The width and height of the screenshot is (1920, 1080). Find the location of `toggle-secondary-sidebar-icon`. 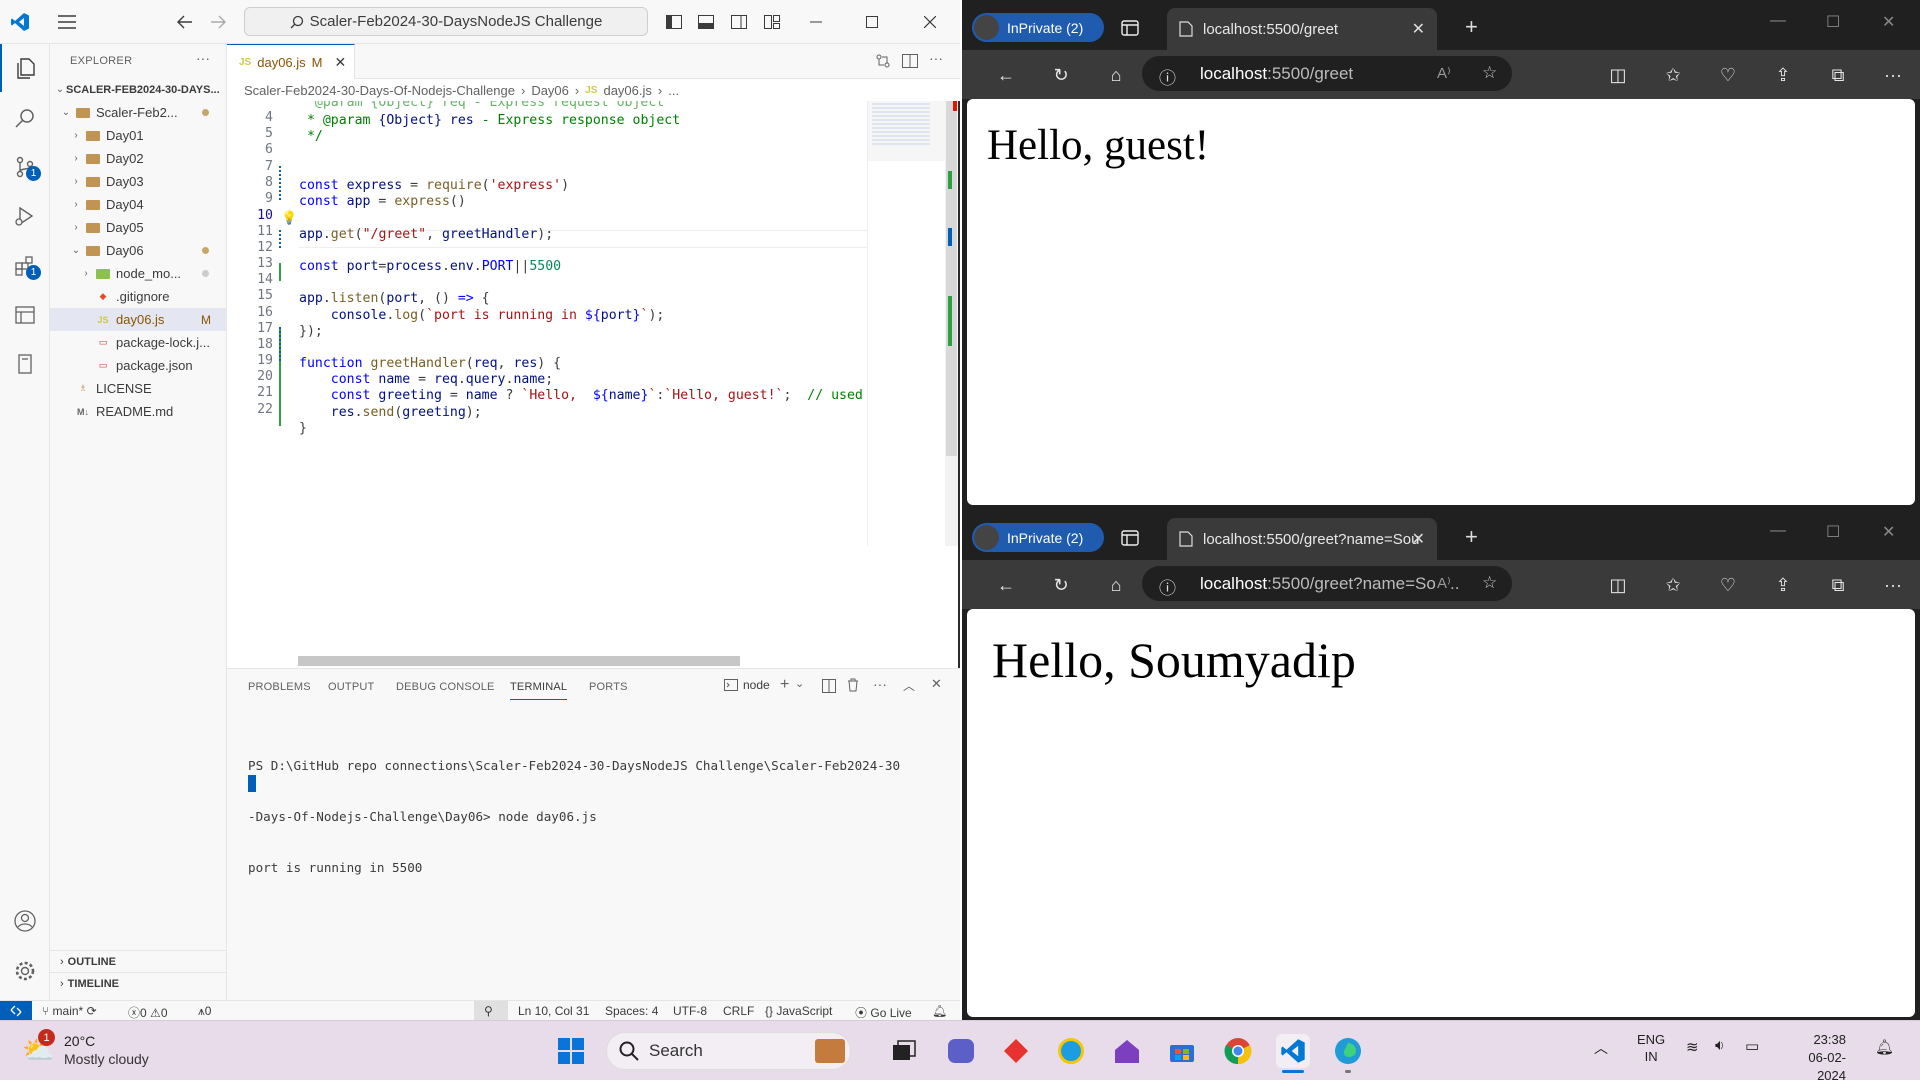

toggle-secondary-sidebar-icon is located at coordinates (739, 22).